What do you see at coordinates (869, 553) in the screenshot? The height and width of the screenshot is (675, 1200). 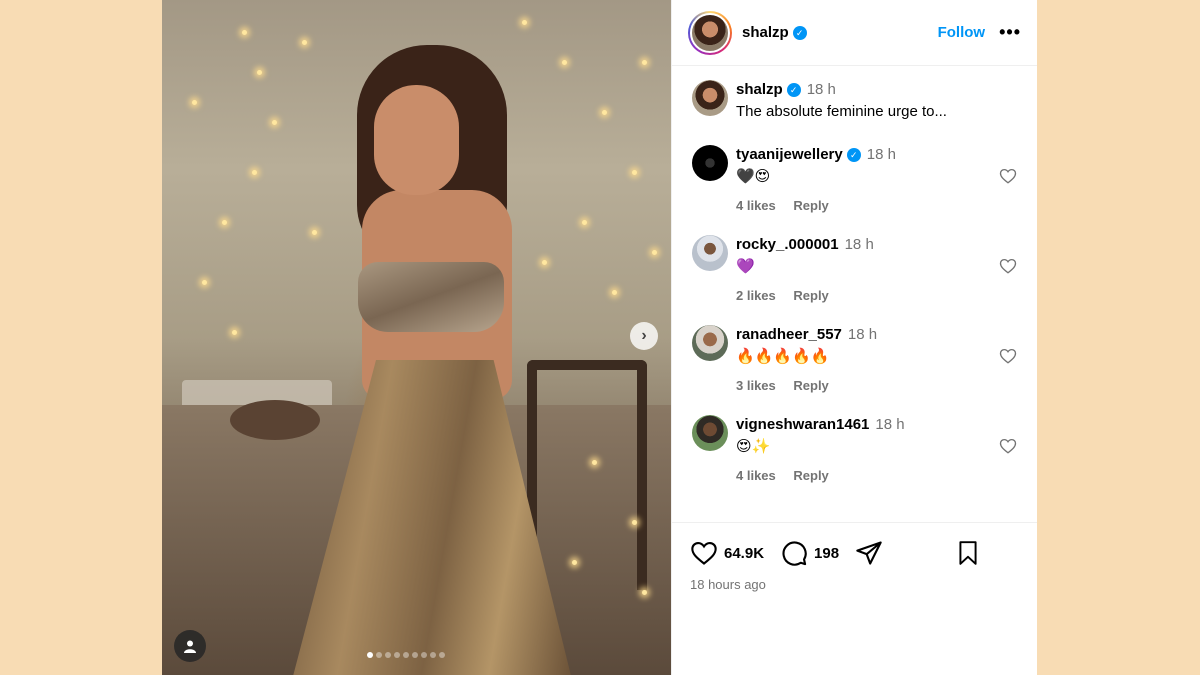 I see `share-icon` at bounding box center [869, 553].